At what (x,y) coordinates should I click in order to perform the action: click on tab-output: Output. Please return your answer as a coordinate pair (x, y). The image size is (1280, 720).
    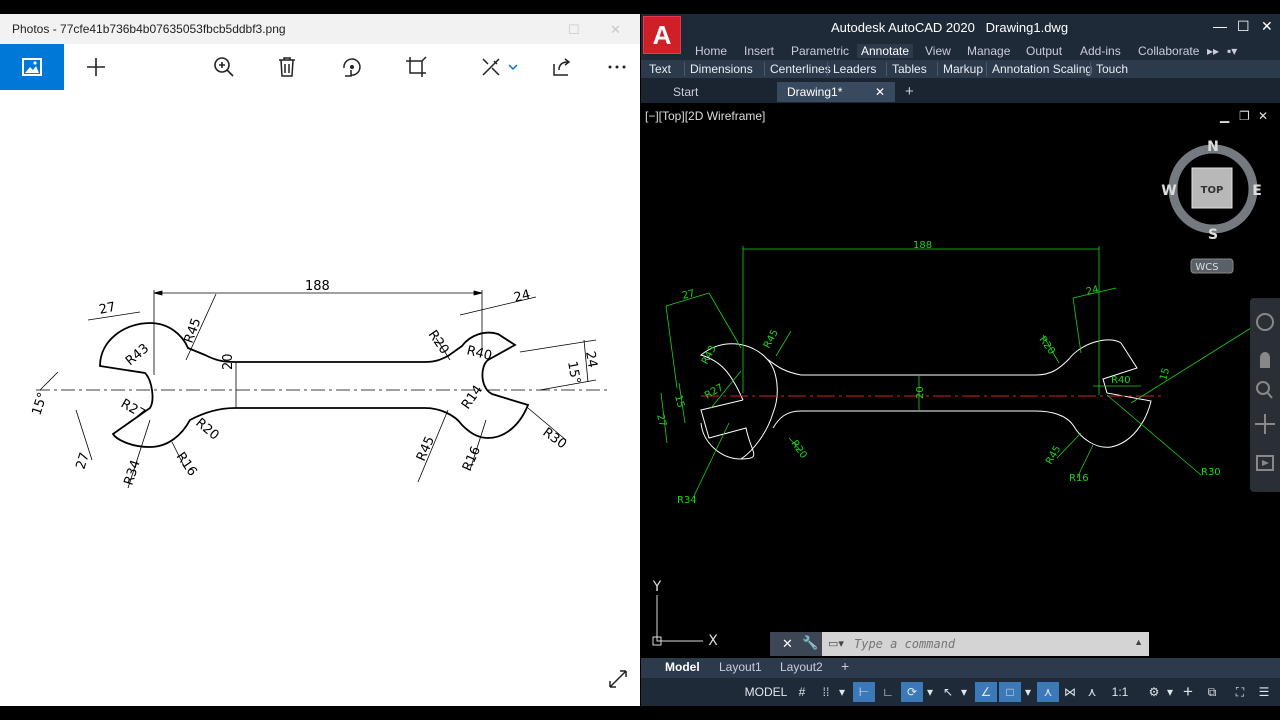
    Looking at the image, I should click on (1044, 51).